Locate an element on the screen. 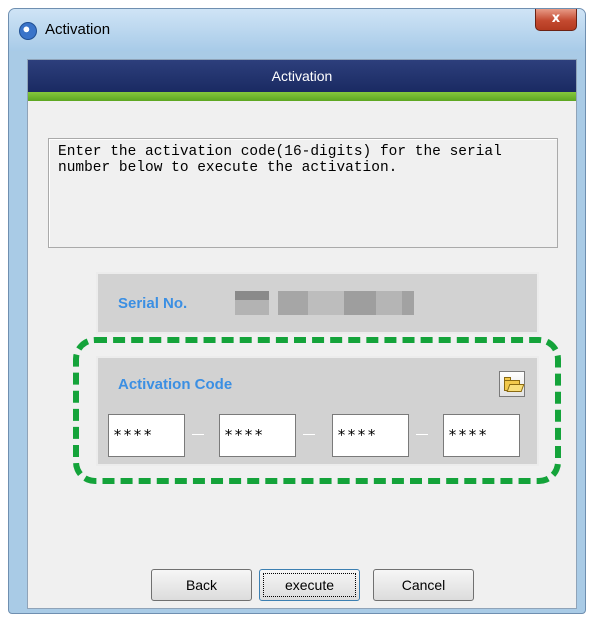  back-button: Back is located at coordinates (201, 585).